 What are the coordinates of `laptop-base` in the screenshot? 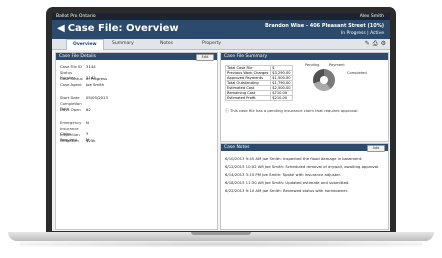 It's located at (221, 236).